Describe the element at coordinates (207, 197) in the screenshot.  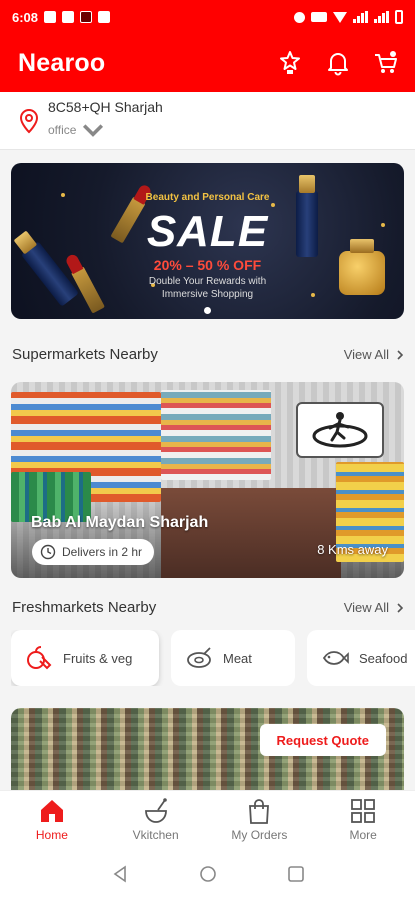
I see `banner-category: Beauty and Personal Care` at that location.